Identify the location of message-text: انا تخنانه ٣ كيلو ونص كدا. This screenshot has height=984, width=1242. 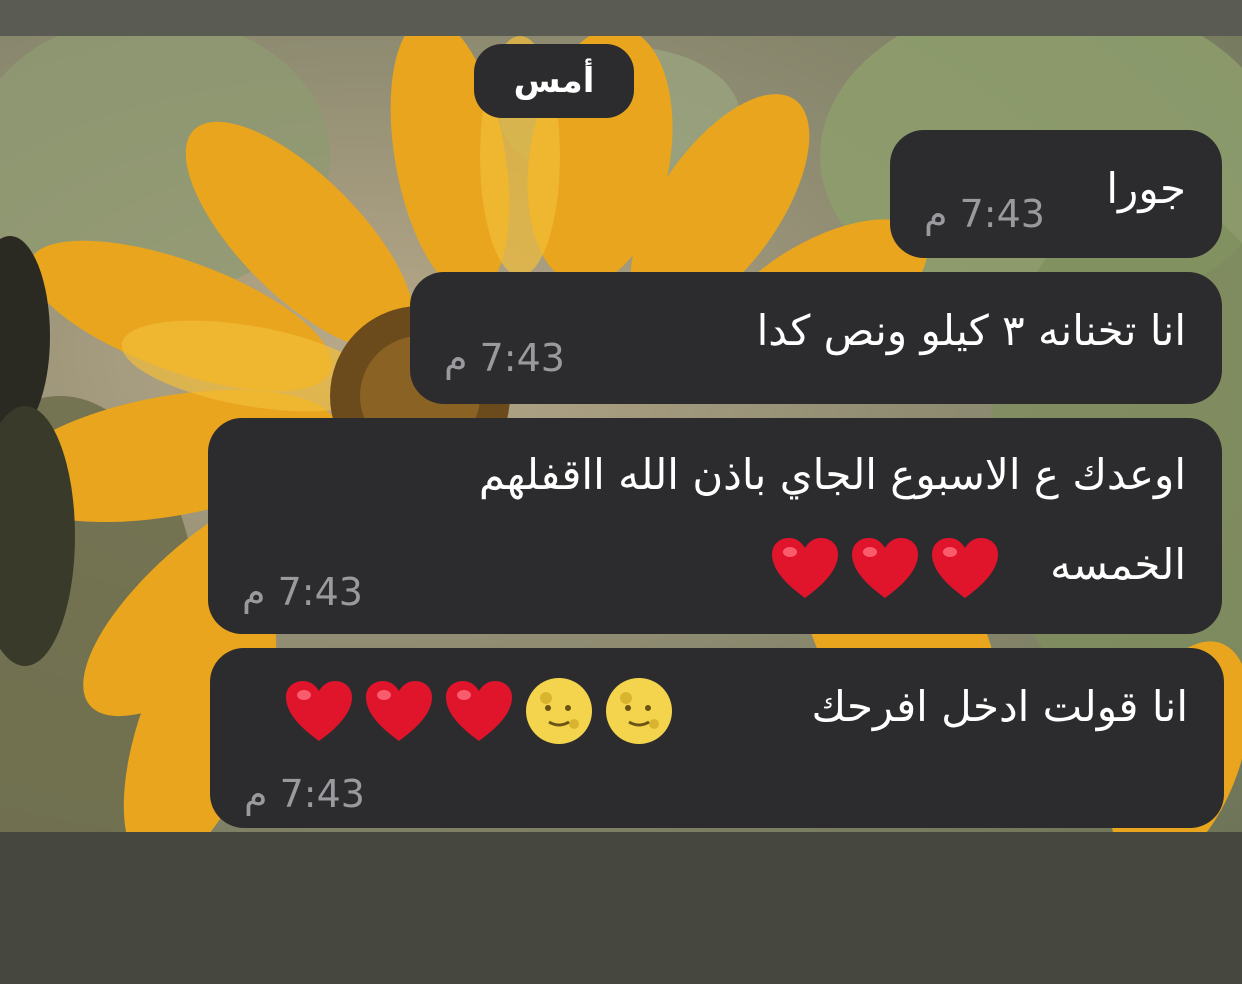
(971, 330).